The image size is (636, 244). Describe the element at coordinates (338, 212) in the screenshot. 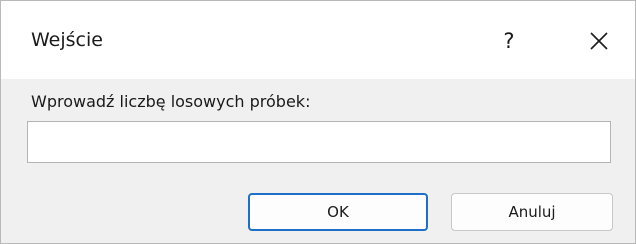

I see `ok-button: OK` at that location.